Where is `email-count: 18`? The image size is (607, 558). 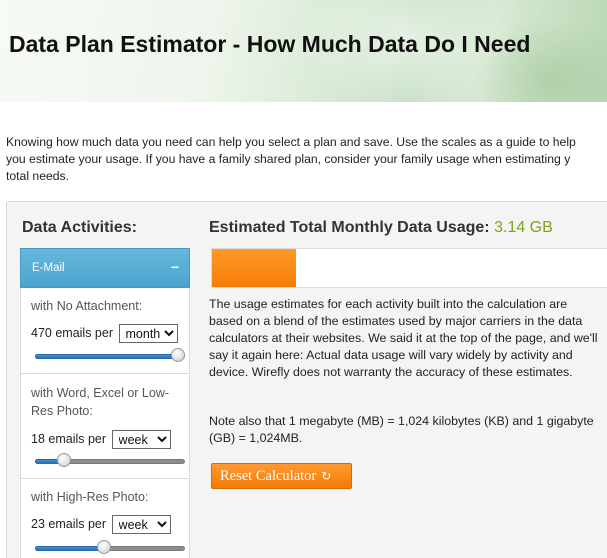 email-count: 18 is located at coordinates (38, 438).